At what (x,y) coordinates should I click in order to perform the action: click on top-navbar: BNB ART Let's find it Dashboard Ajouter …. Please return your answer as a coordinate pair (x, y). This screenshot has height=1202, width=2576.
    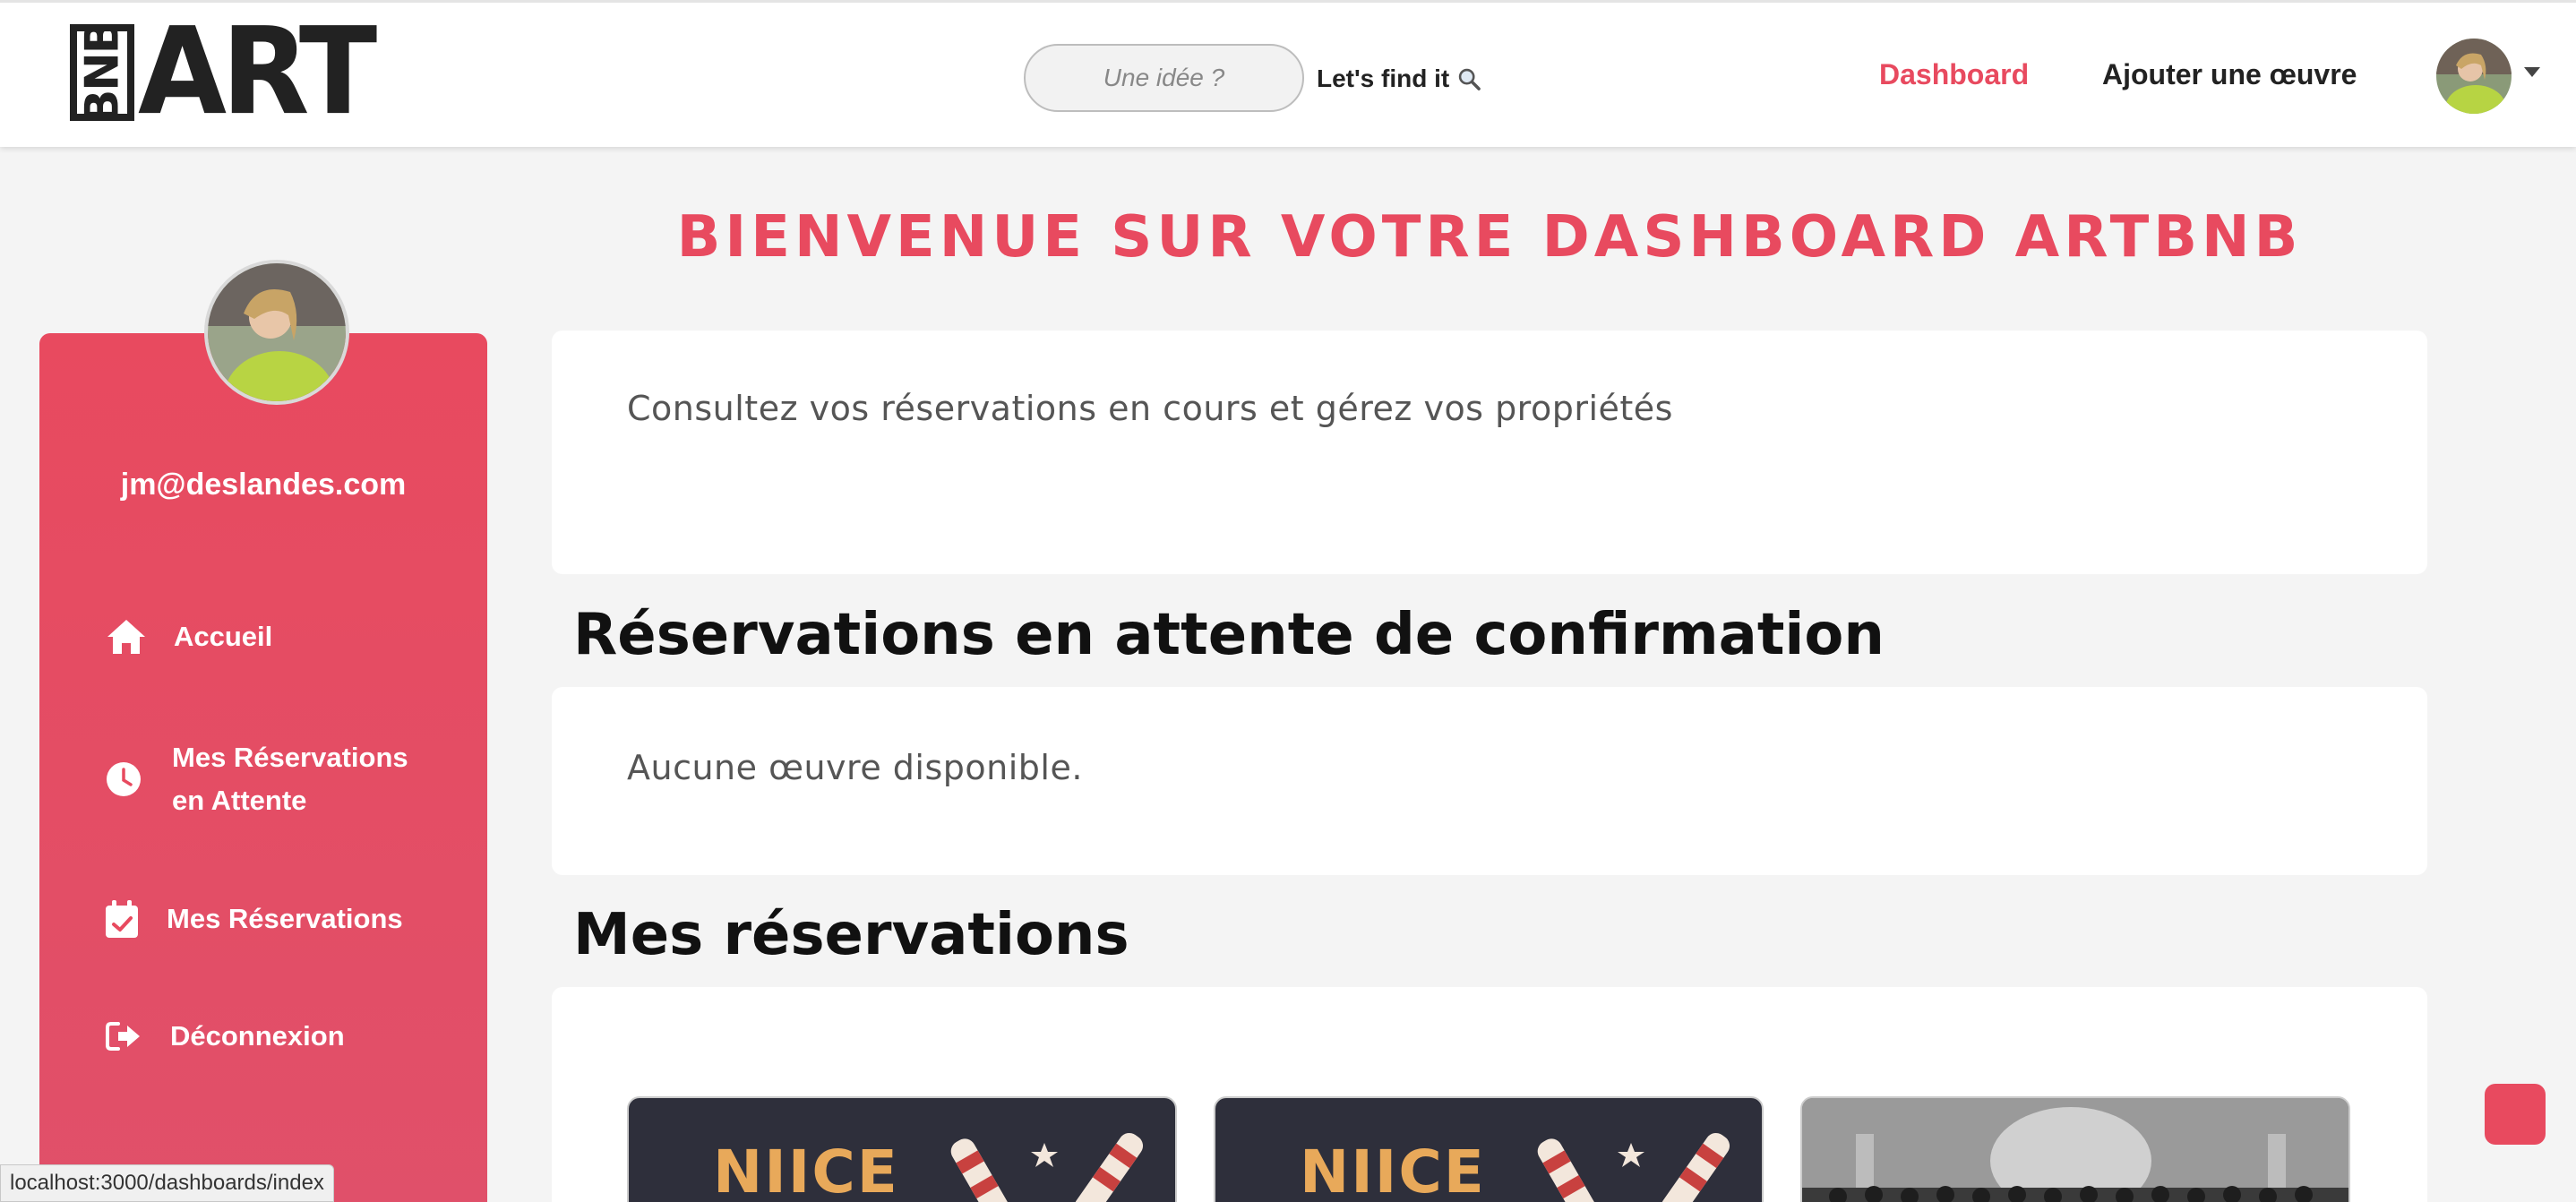
    Looking at the image, I should click on (1288, 73).